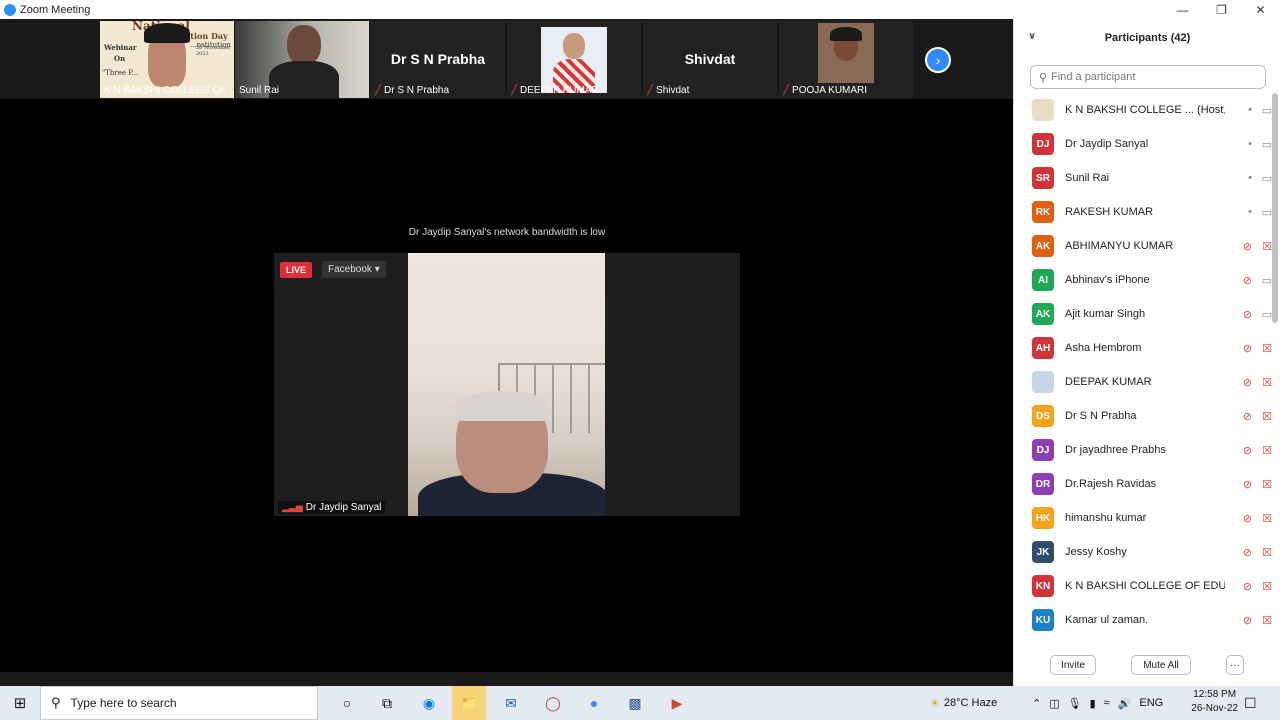 The image size is (1280, 720). Describe the element at coordinates (1043, 348) in the screenshot. I see `avatar: AH` at that location.